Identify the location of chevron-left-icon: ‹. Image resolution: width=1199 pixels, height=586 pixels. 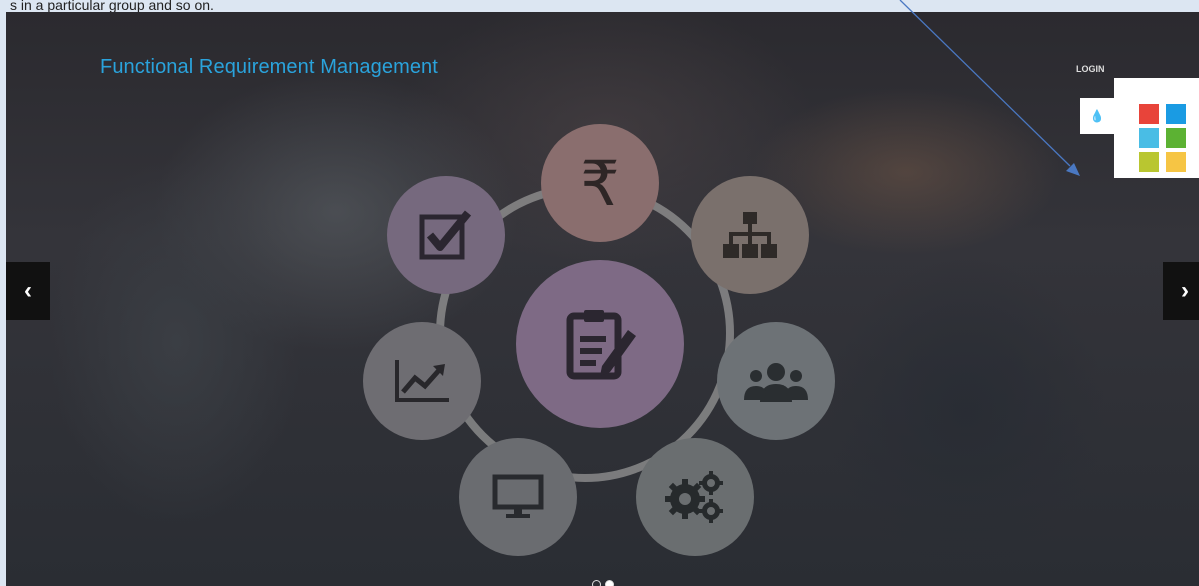
(28, 290).